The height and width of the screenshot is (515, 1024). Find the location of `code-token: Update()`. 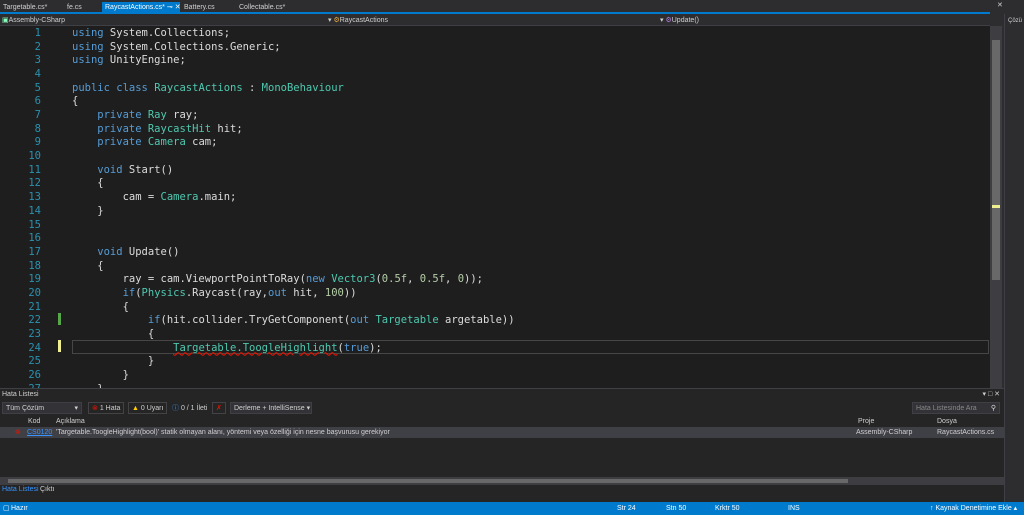

code-token: Update() is located at coordinates (154, 251).